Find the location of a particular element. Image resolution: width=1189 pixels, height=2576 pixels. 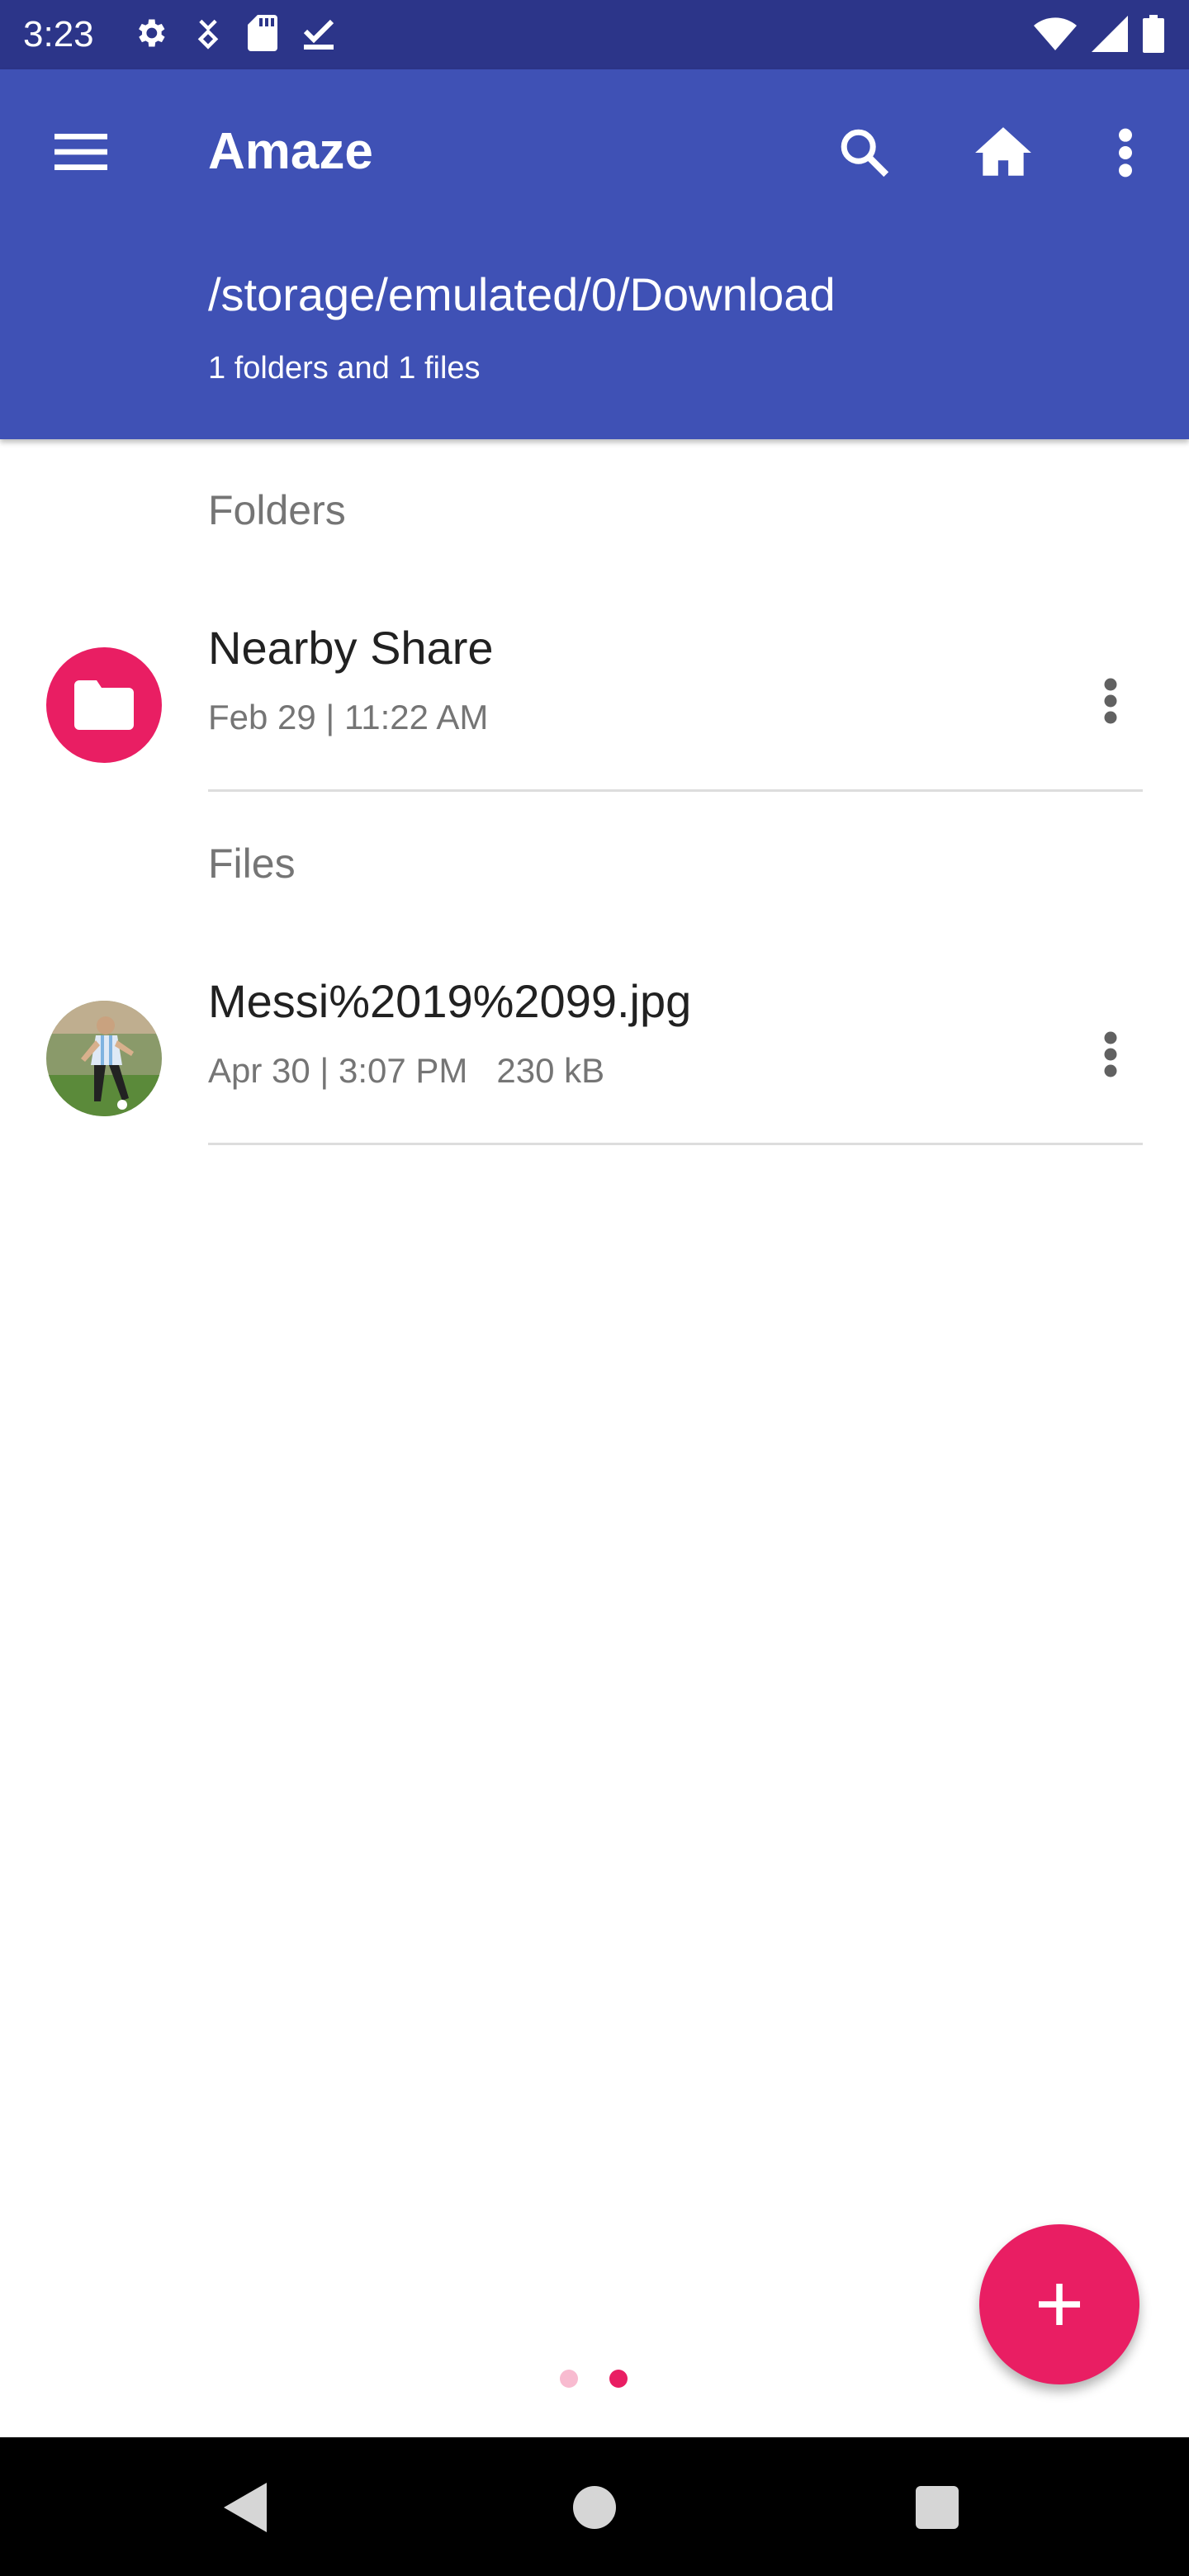

add-fab-button is located at coordinates (1059, 2304).